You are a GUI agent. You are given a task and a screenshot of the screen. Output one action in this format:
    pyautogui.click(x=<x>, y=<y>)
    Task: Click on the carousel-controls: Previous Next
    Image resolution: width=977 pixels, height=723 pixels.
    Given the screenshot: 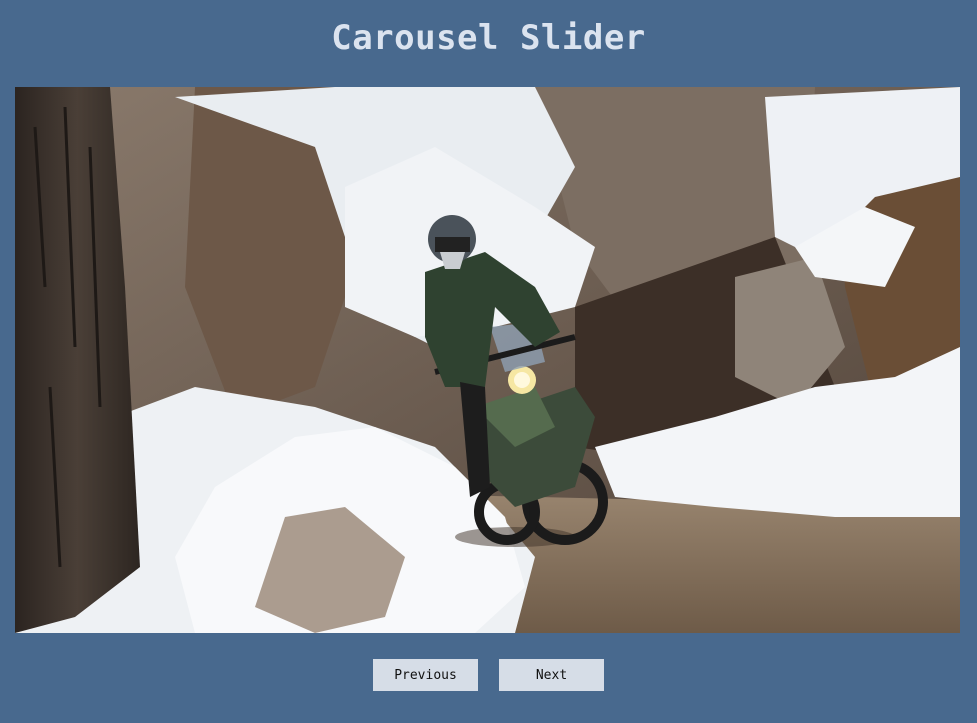 What is the action you would take?
    pyautogui.click(x=488, y=675)
    